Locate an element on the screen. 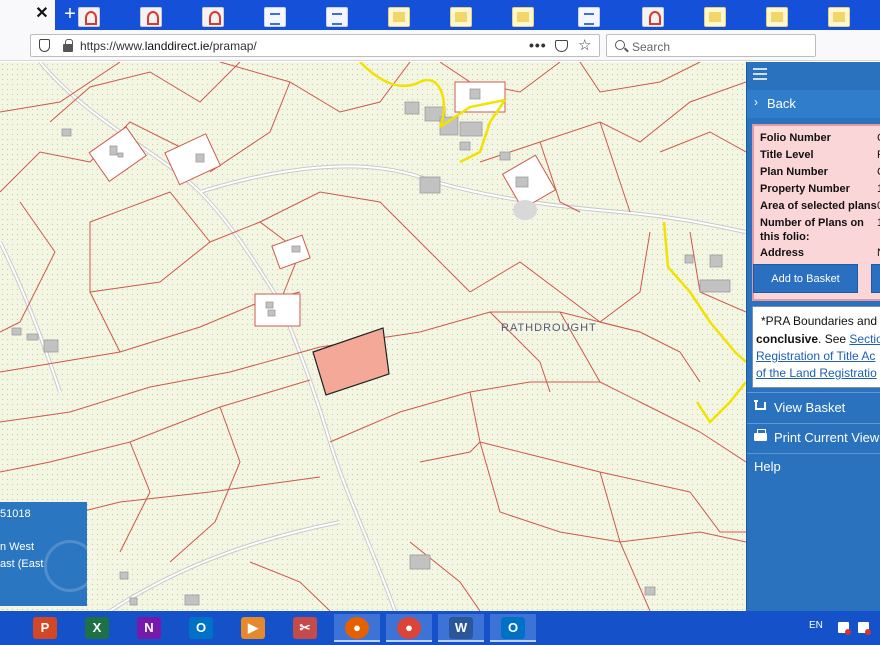 Image resolution: width=880 pixels, height=645 pixels. townland-label: RATHDROUGHT is located at coordinates (549, 328).